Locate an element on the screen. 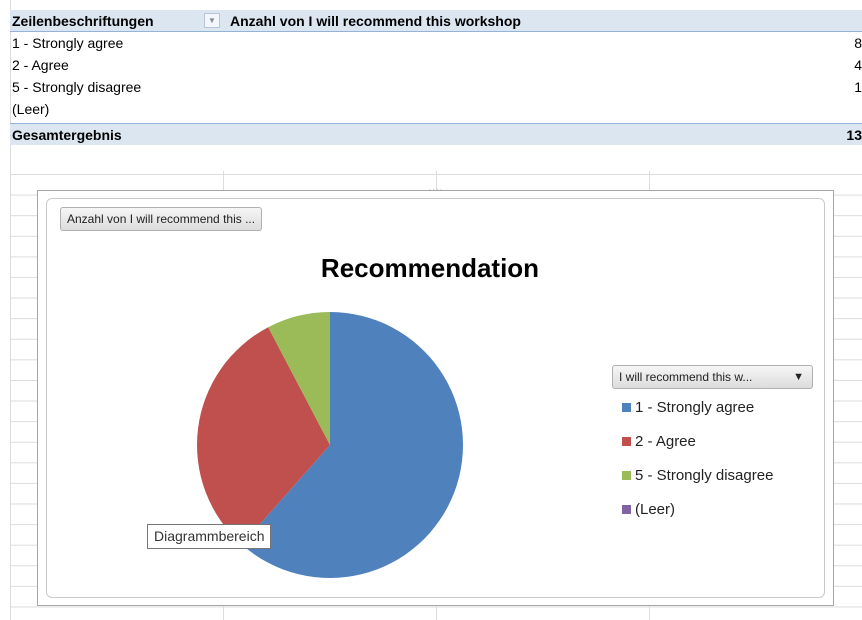 The image size is (862, 620). legend-item: 1 - Strongly agree is located at coordinates (697, 412).